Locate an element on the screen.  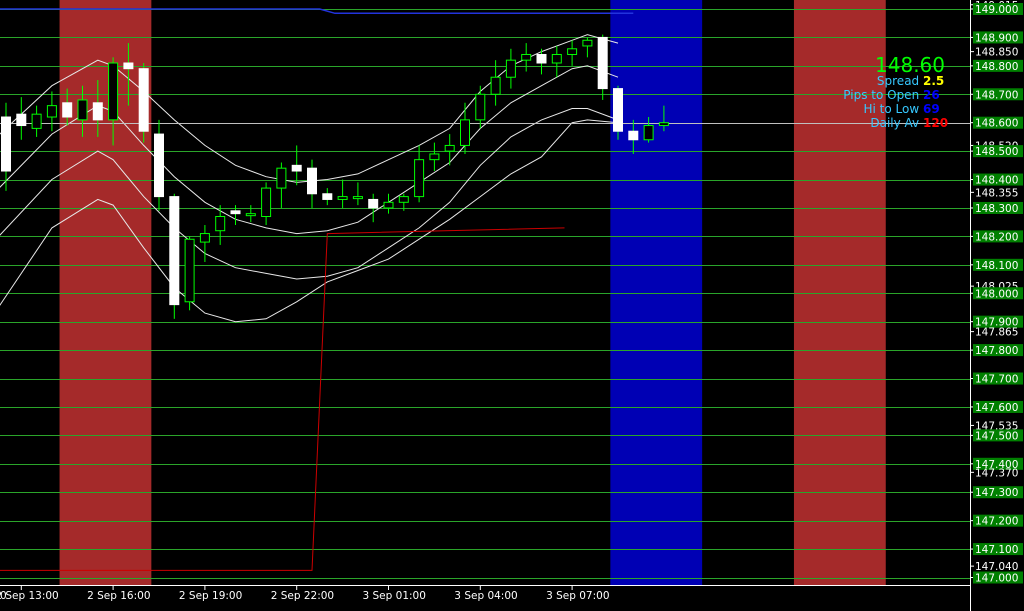
daily-av-row: Daily Av 120 is located at coordinates (896, 123).